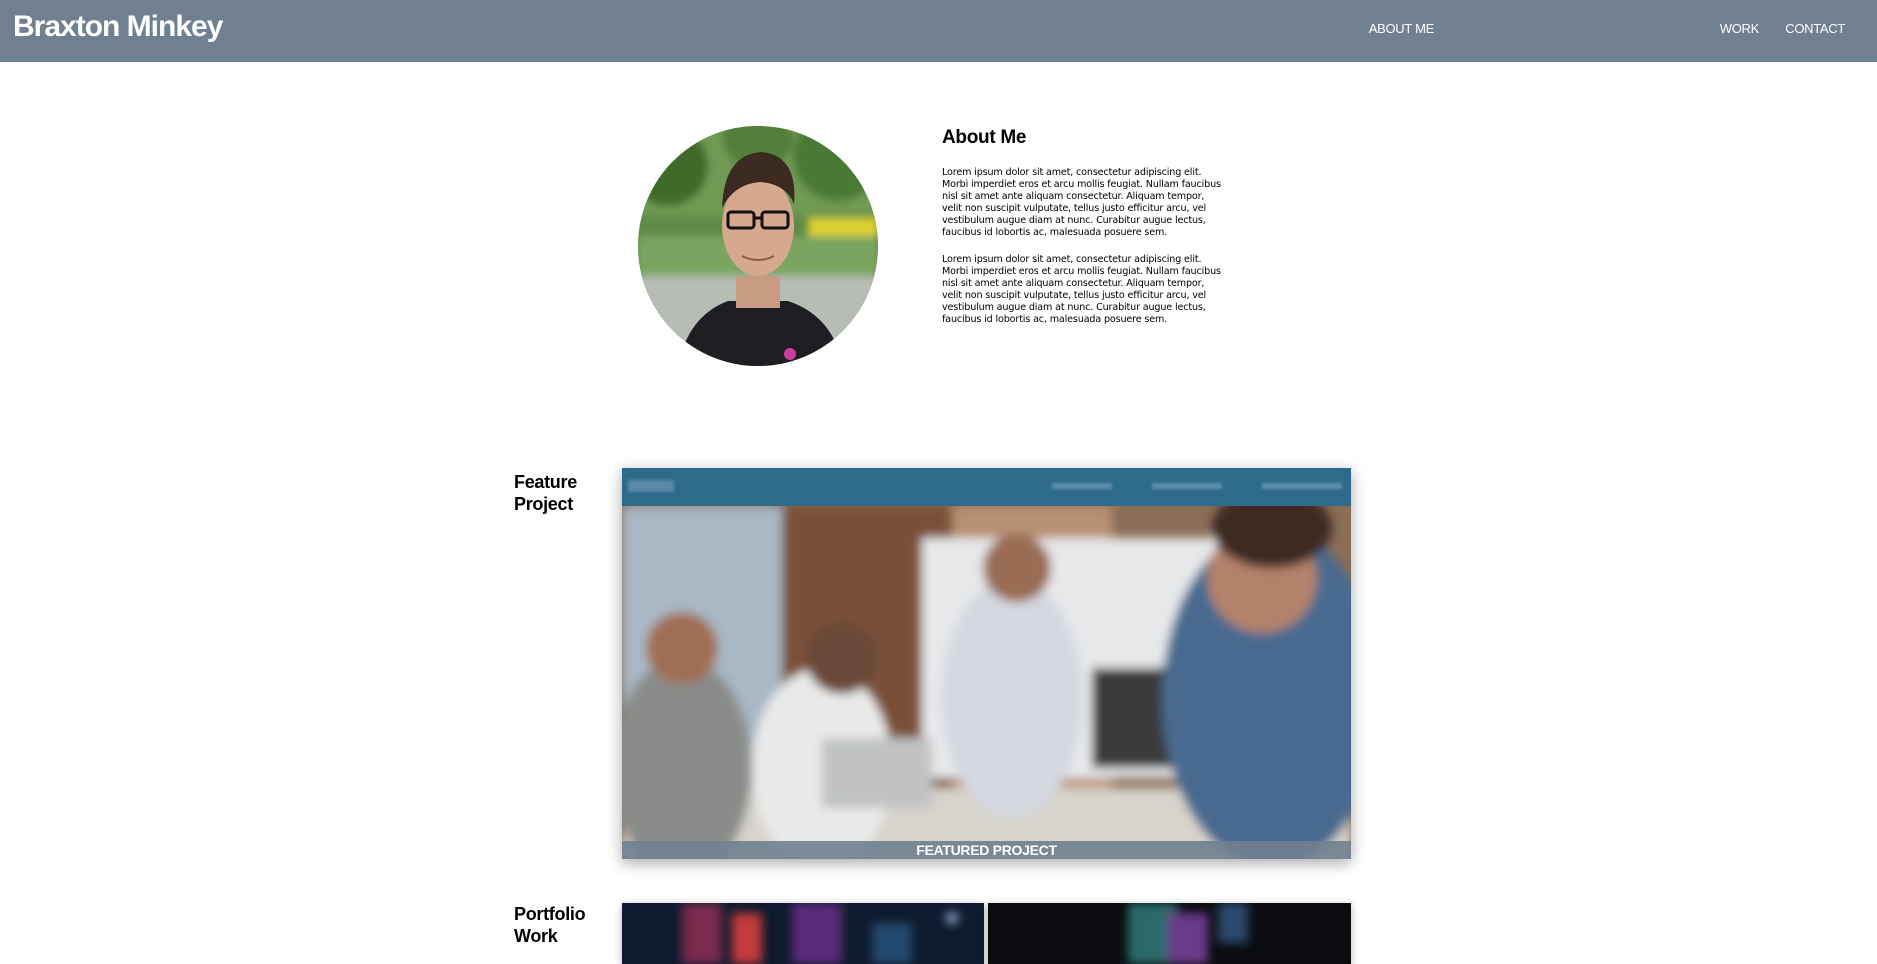 The width and height of the screenshot is (1877, 964). I want to click on site-title: Braxton Minkey, so click(118, 27).